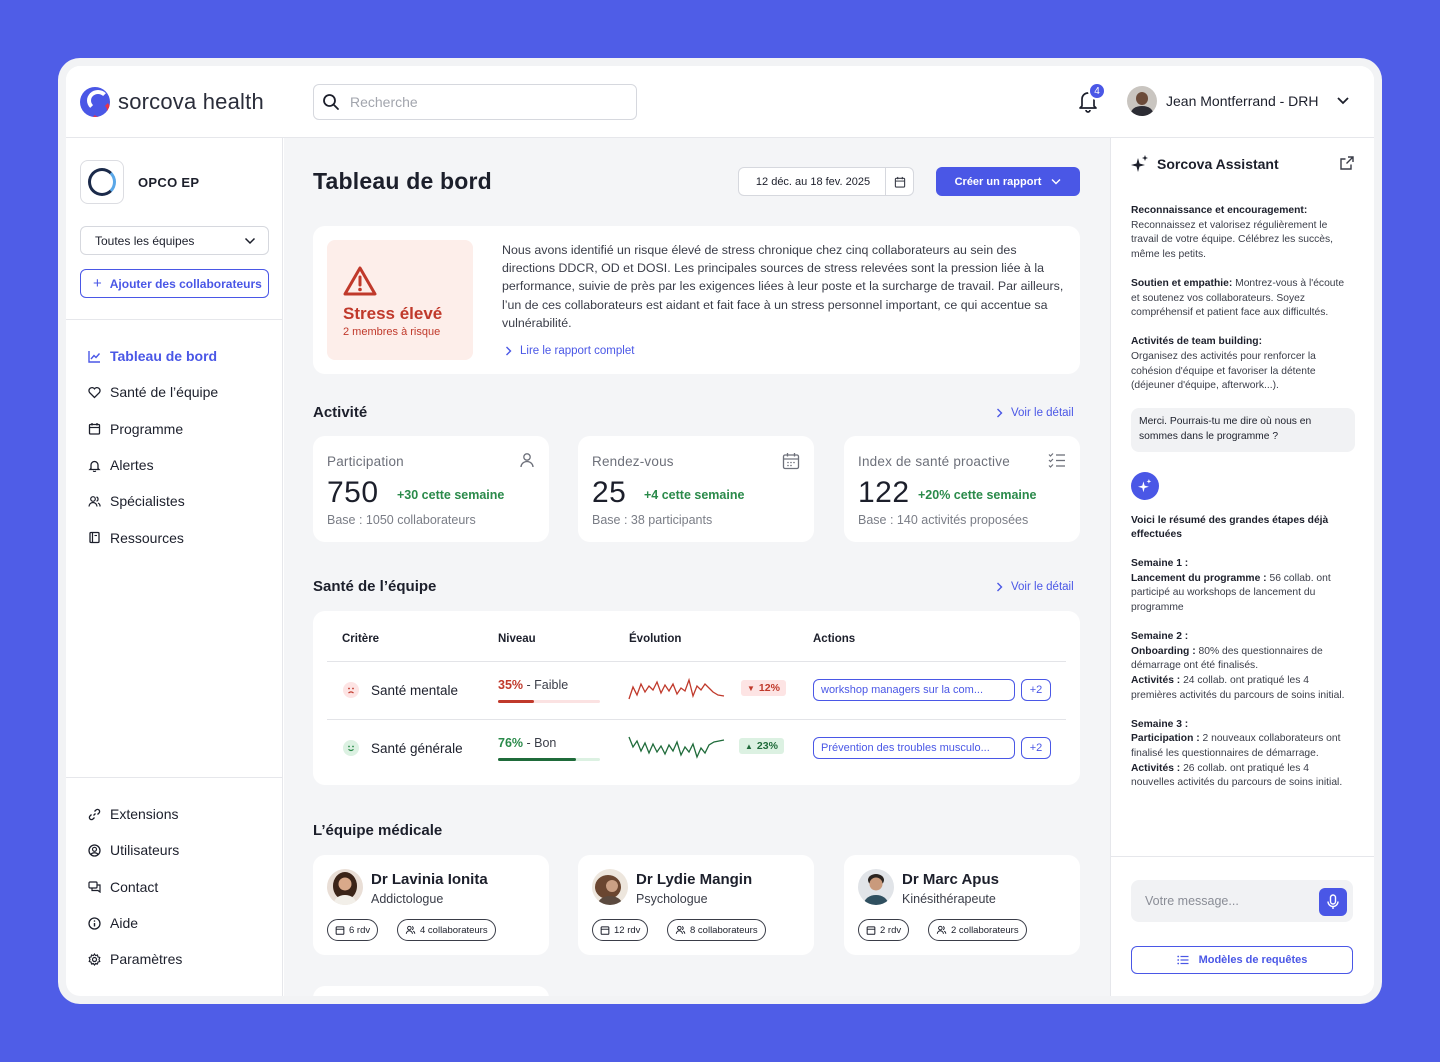 This screenshot has height=1062, width=1440. What do you see at coordinates (1163, 651) in the screenshot?
I see `item-heading: Onboarding :` at bounding box center [1163, 651].